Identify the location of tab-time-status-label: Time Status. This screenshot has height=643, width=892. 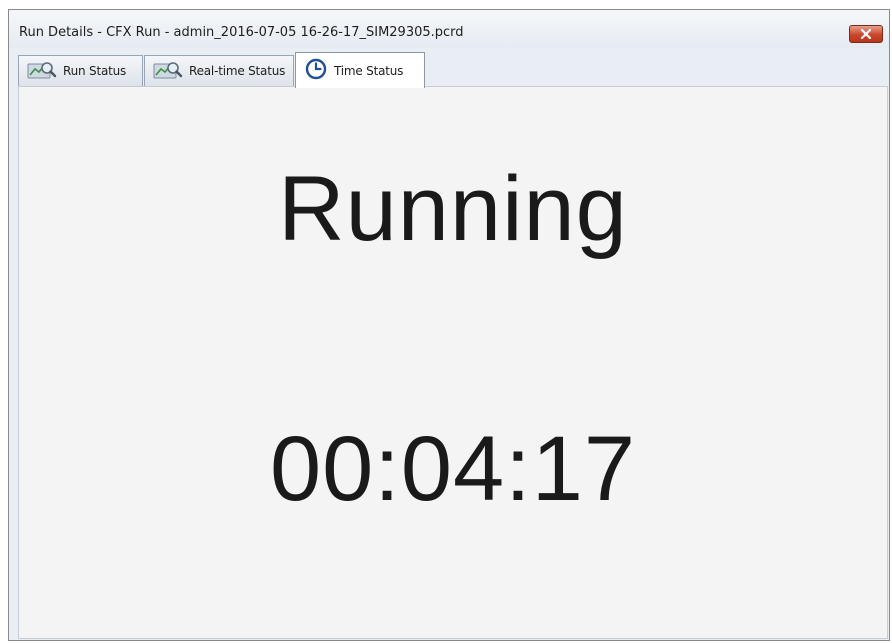
(369, 70).